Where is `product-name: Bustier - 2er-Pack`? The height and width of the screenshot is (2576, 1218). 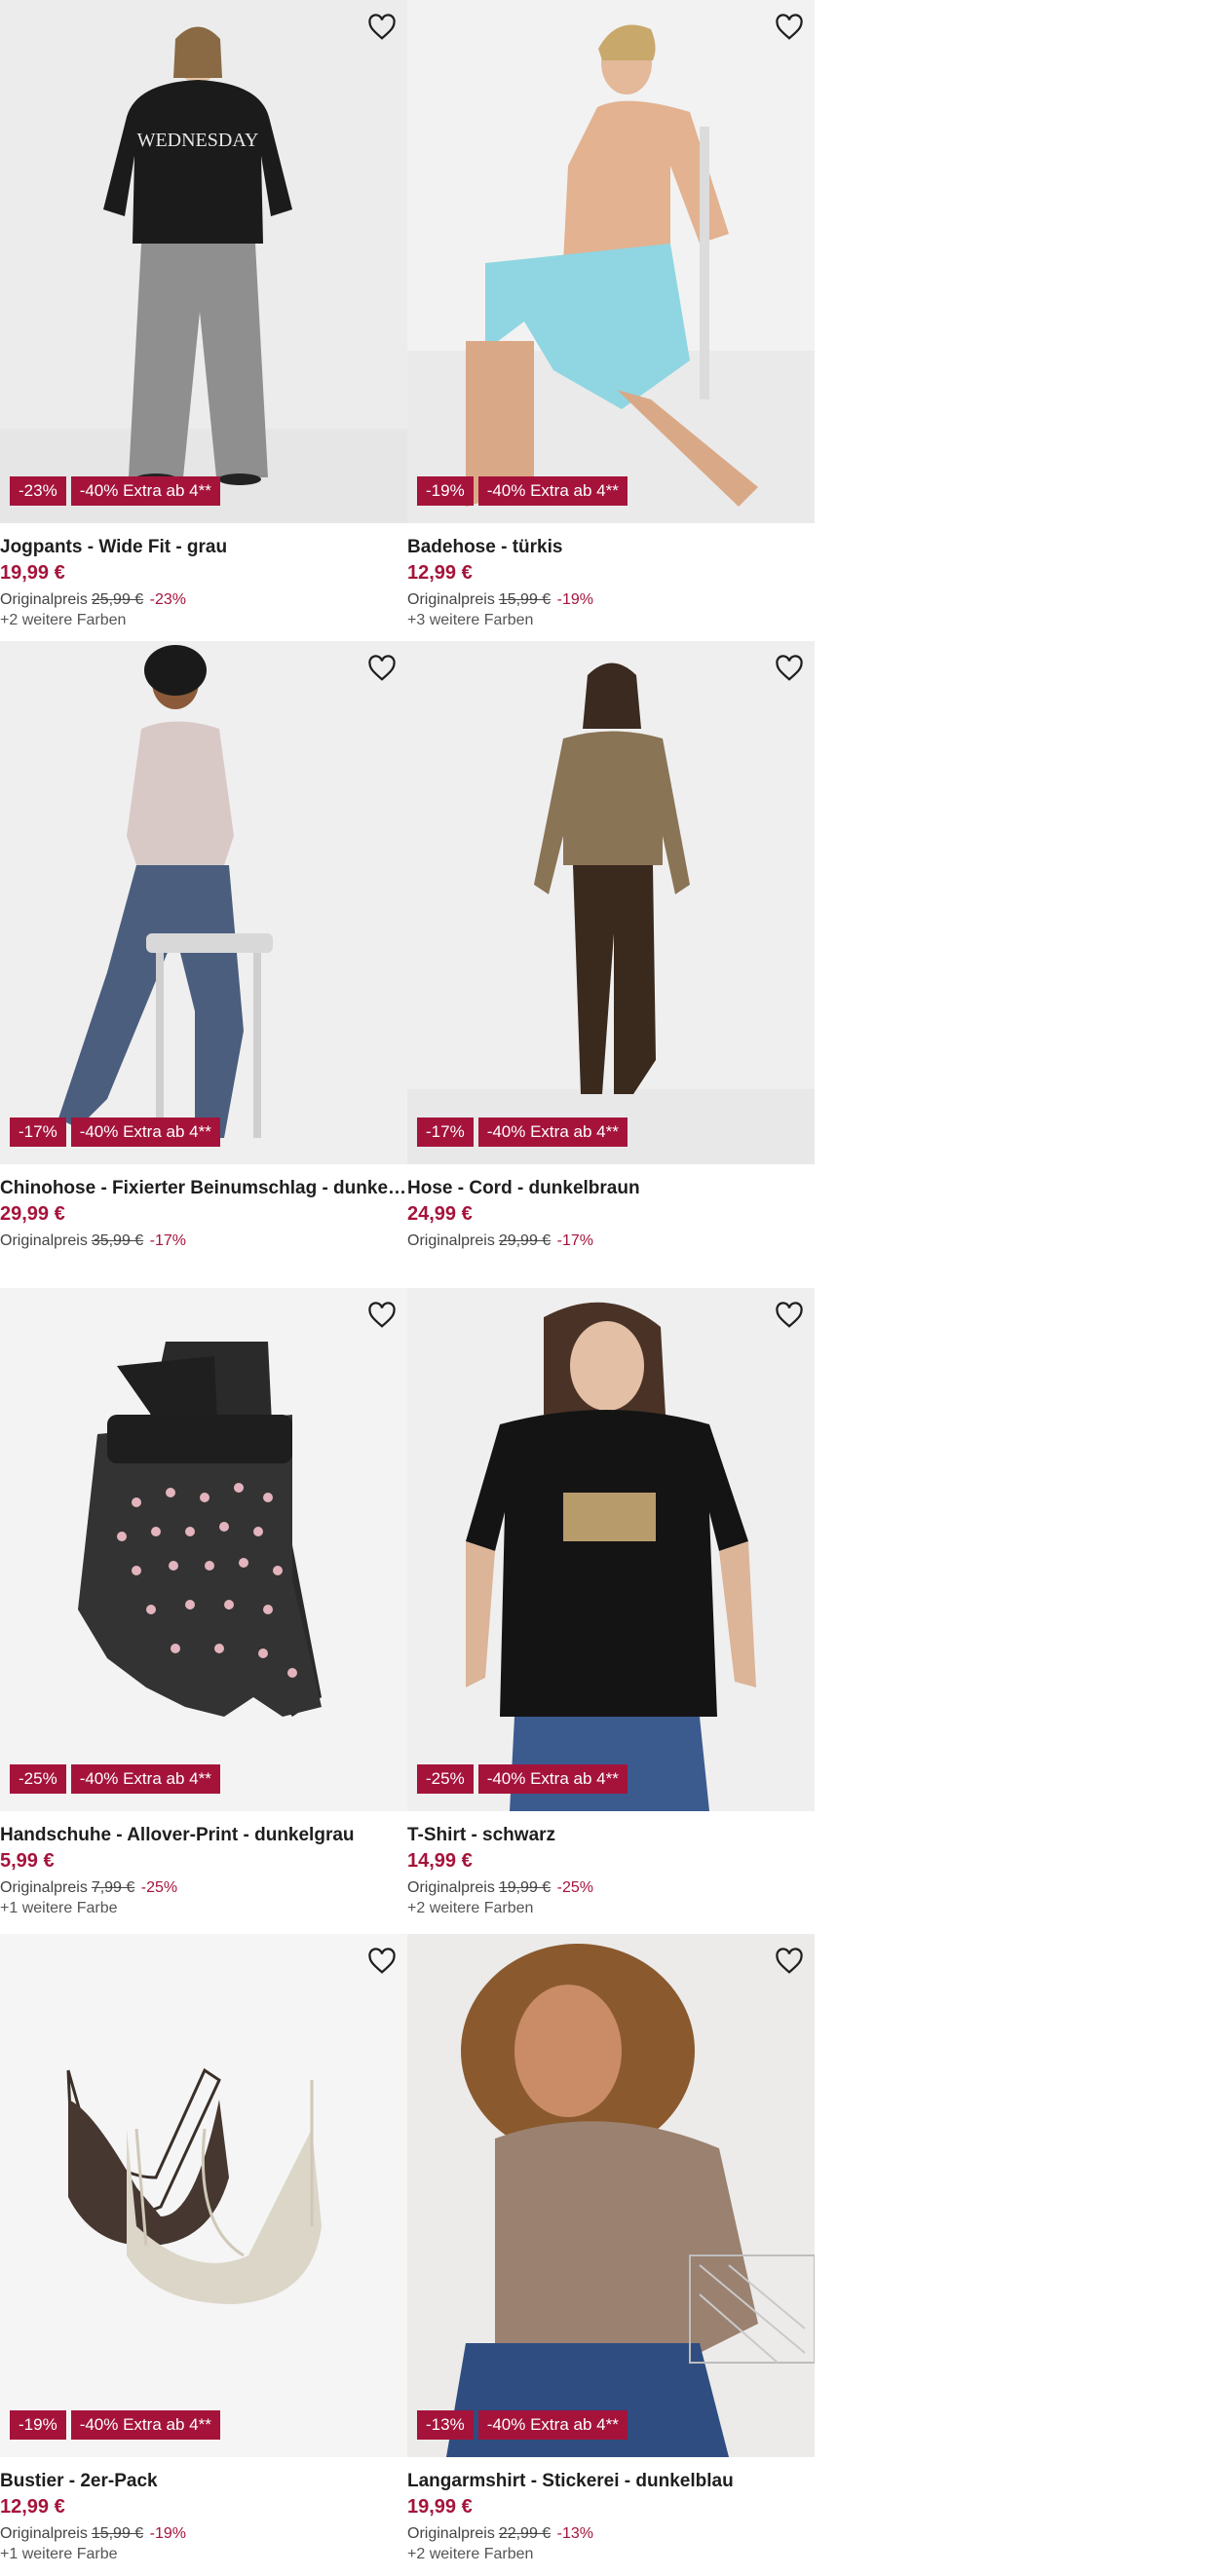
product-name: Bustier - 2er-Pack is located at coordinates (203, 2481).